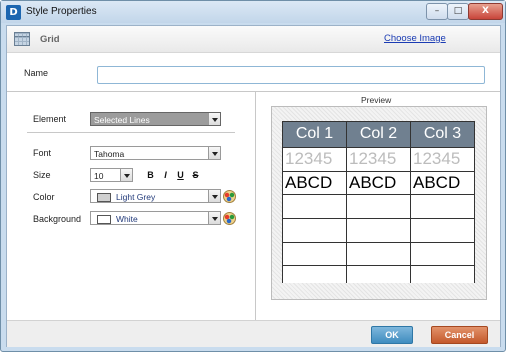  Describe the element at coordinates (50, 39) in the screenshot. I see `header-title: Grid` at that location.